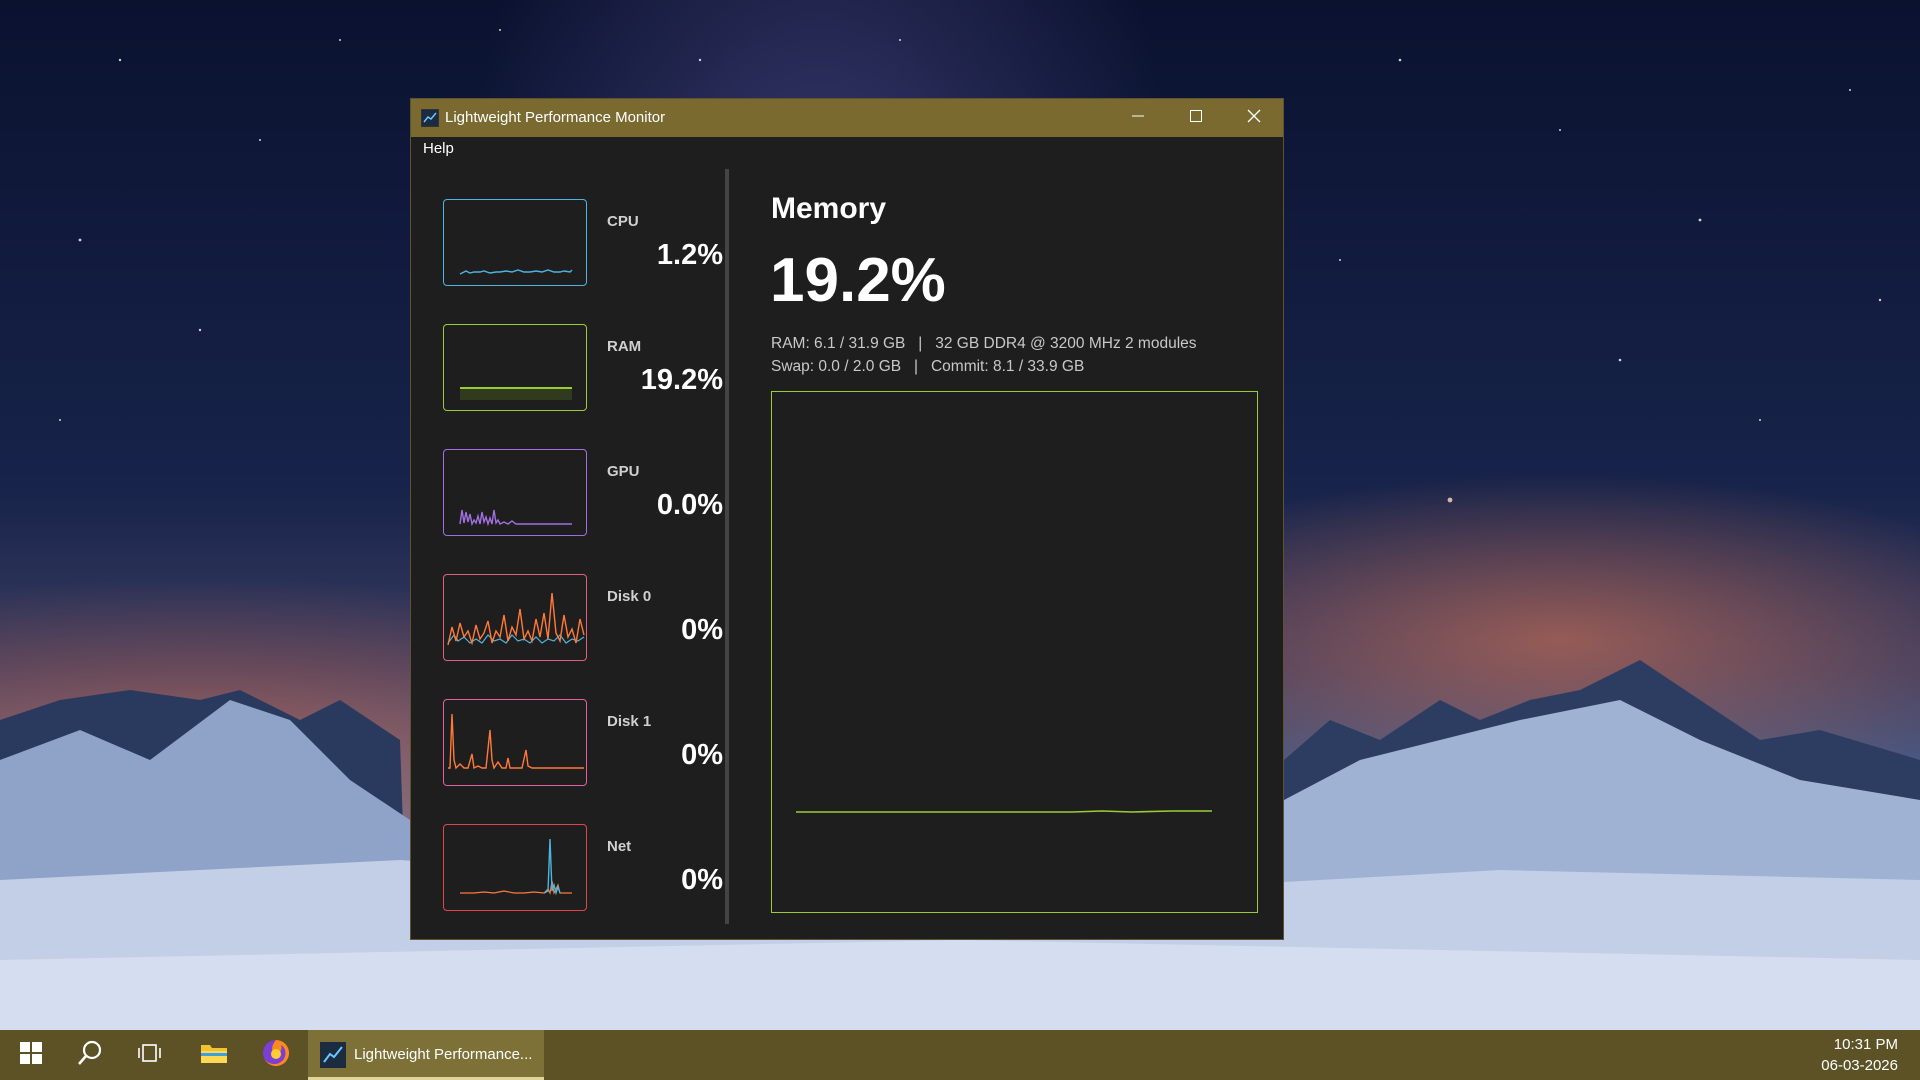 The image size is (1920, 1080). I want to click on minimize-icon, so click(1138, 118).